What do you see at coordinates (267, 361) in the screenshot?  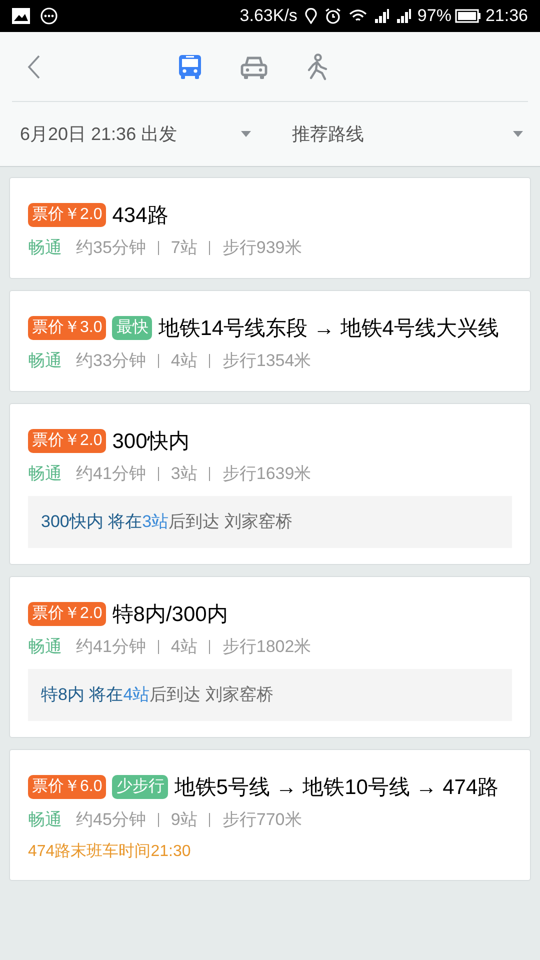 I see `walk-distance: 步行1354米` at bounding box center [267, 361].